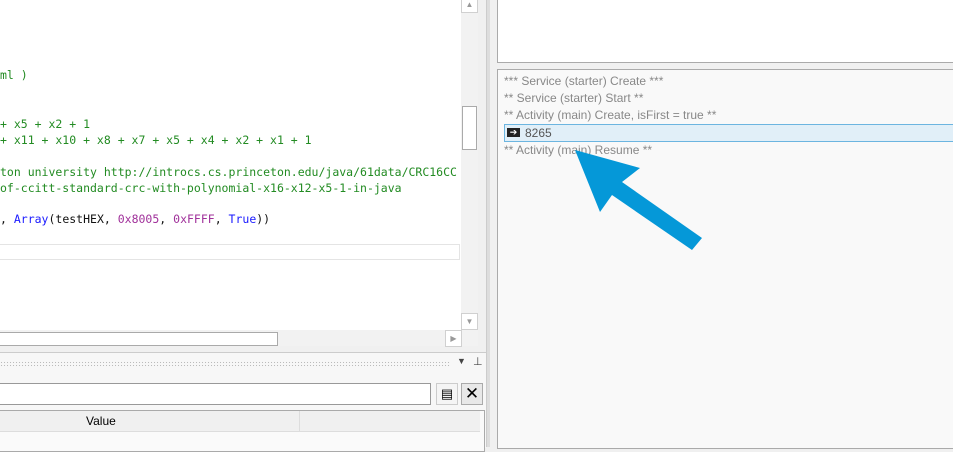 The height and width of the screenshot is (452, 953). I want to click on arrow-shape, so click(638, 200).